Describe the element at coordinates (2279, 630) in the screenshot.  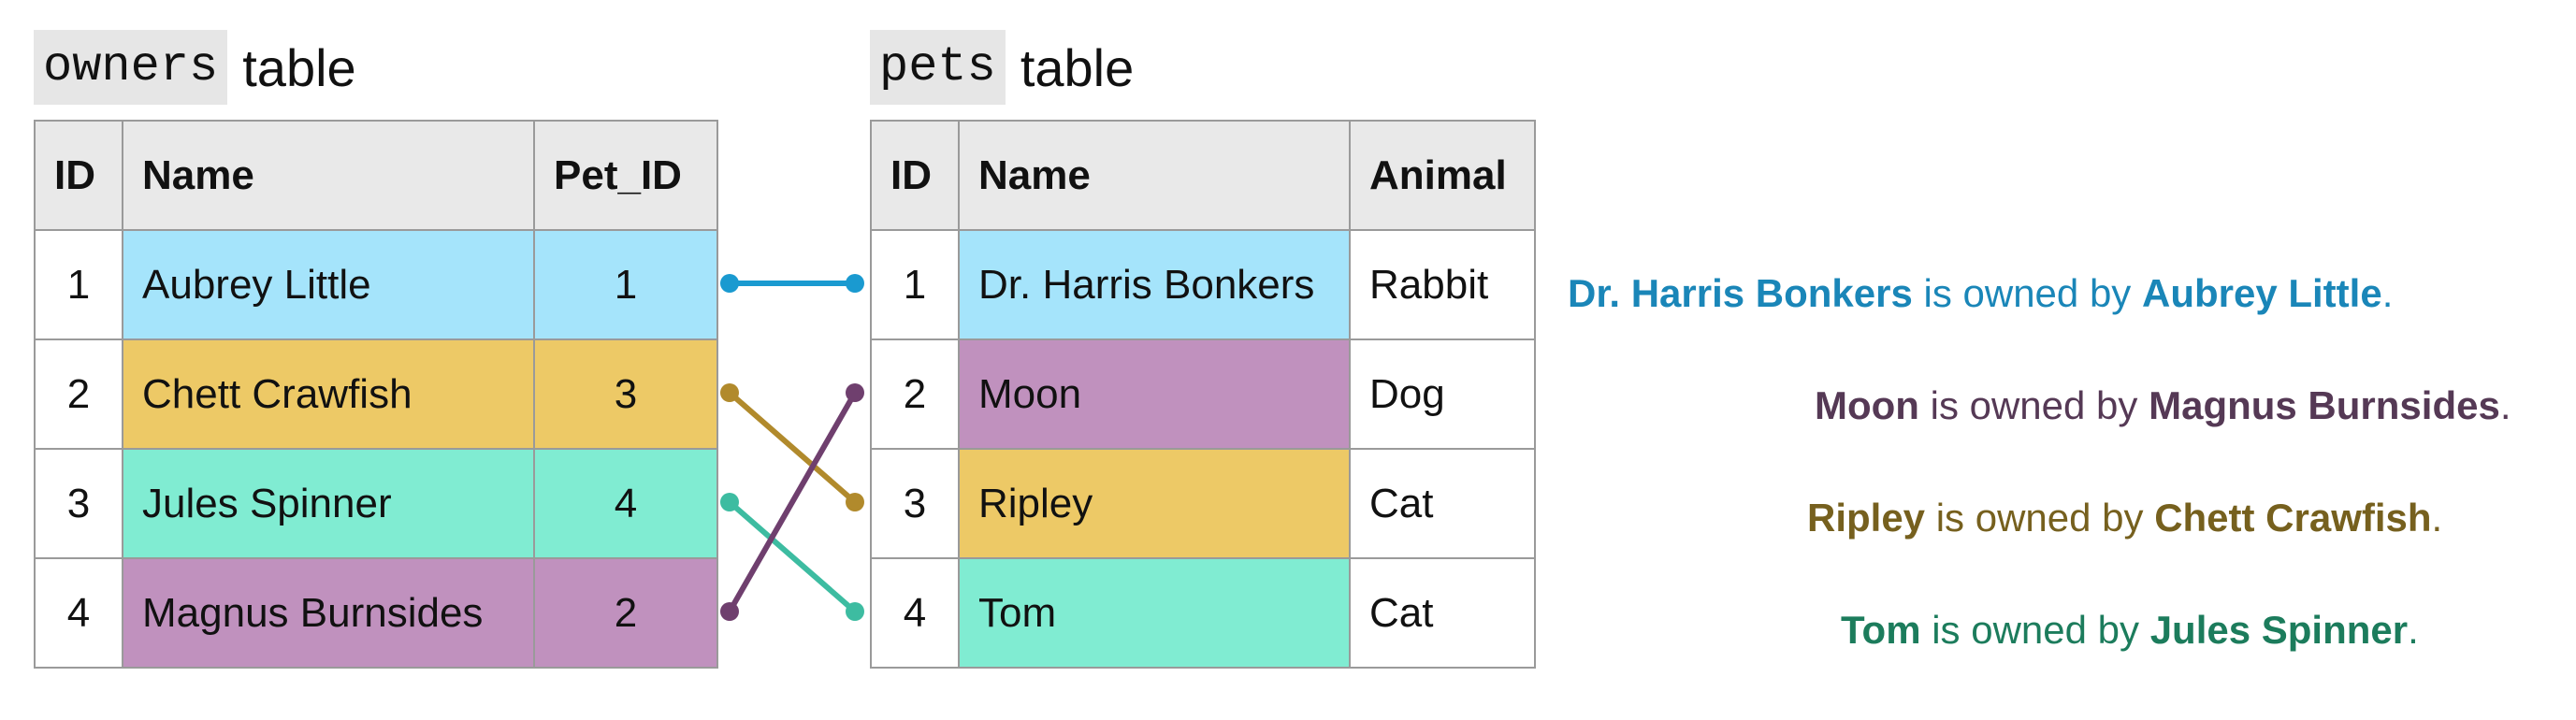
I see `statement-owner-name: Jules Spinner` at that location.